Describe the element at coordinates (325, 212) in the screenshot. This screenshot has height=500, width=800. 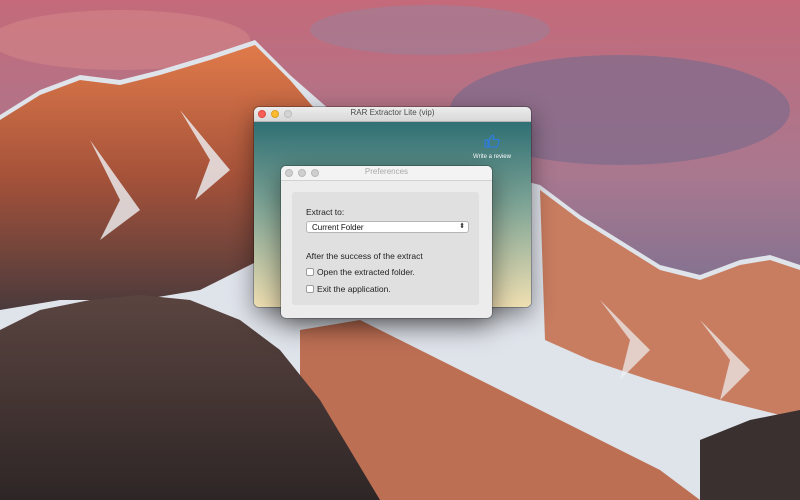
I see `extract-to-label: Extract to:` at that location.